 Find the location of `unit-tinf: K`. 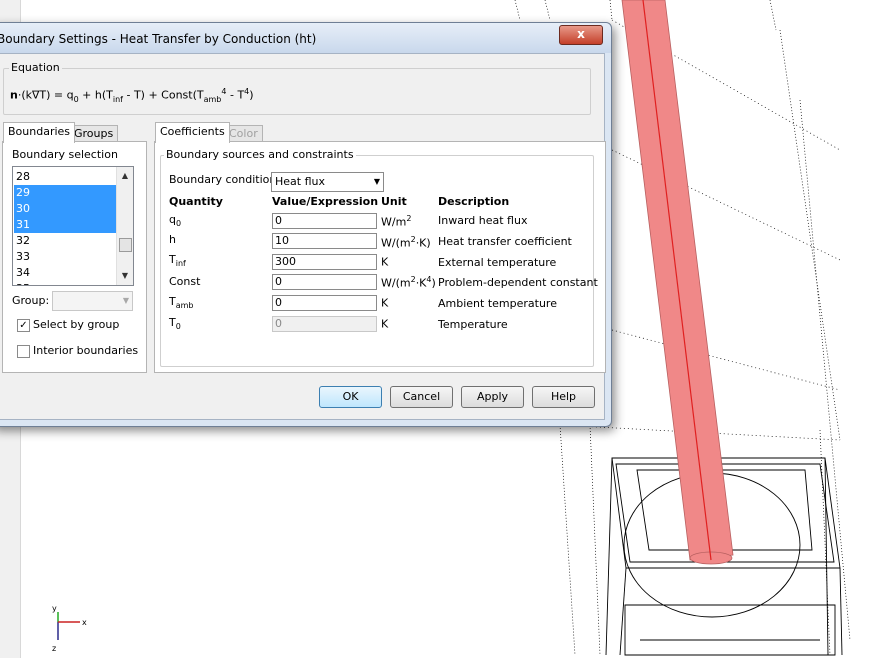

unit-tinf: K is located at coordinates (385, 262).